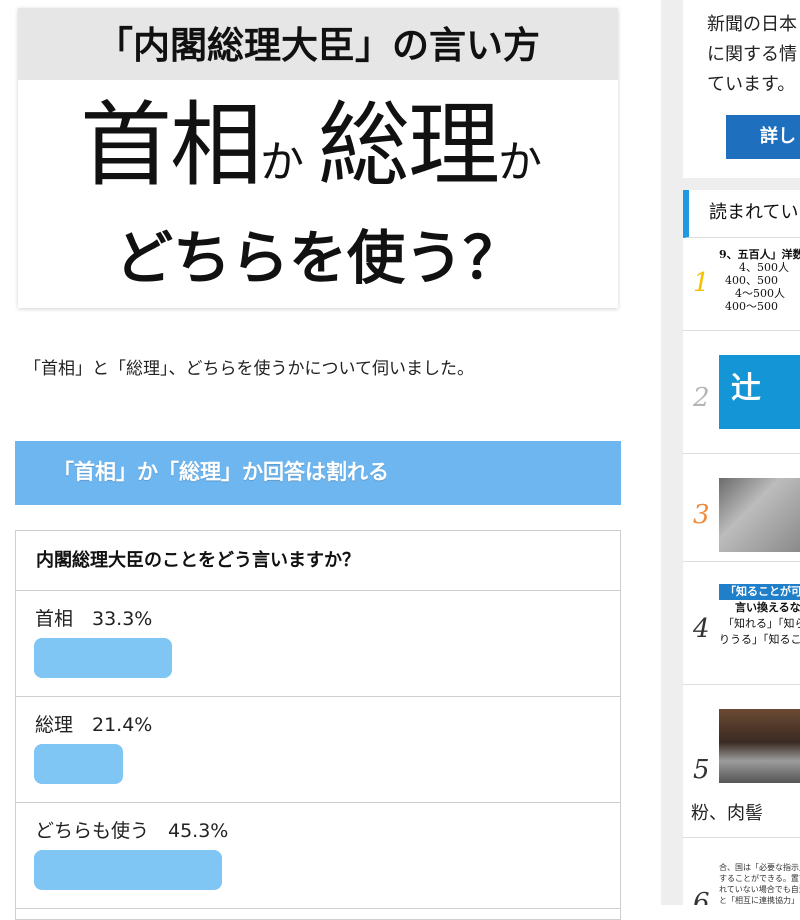 The width and height of the screenshot is (800, 920). Describe the element at coordinates (318, 644) in the screenshot. I see `poll-option-shusho: 首相 33.3%` at that location.